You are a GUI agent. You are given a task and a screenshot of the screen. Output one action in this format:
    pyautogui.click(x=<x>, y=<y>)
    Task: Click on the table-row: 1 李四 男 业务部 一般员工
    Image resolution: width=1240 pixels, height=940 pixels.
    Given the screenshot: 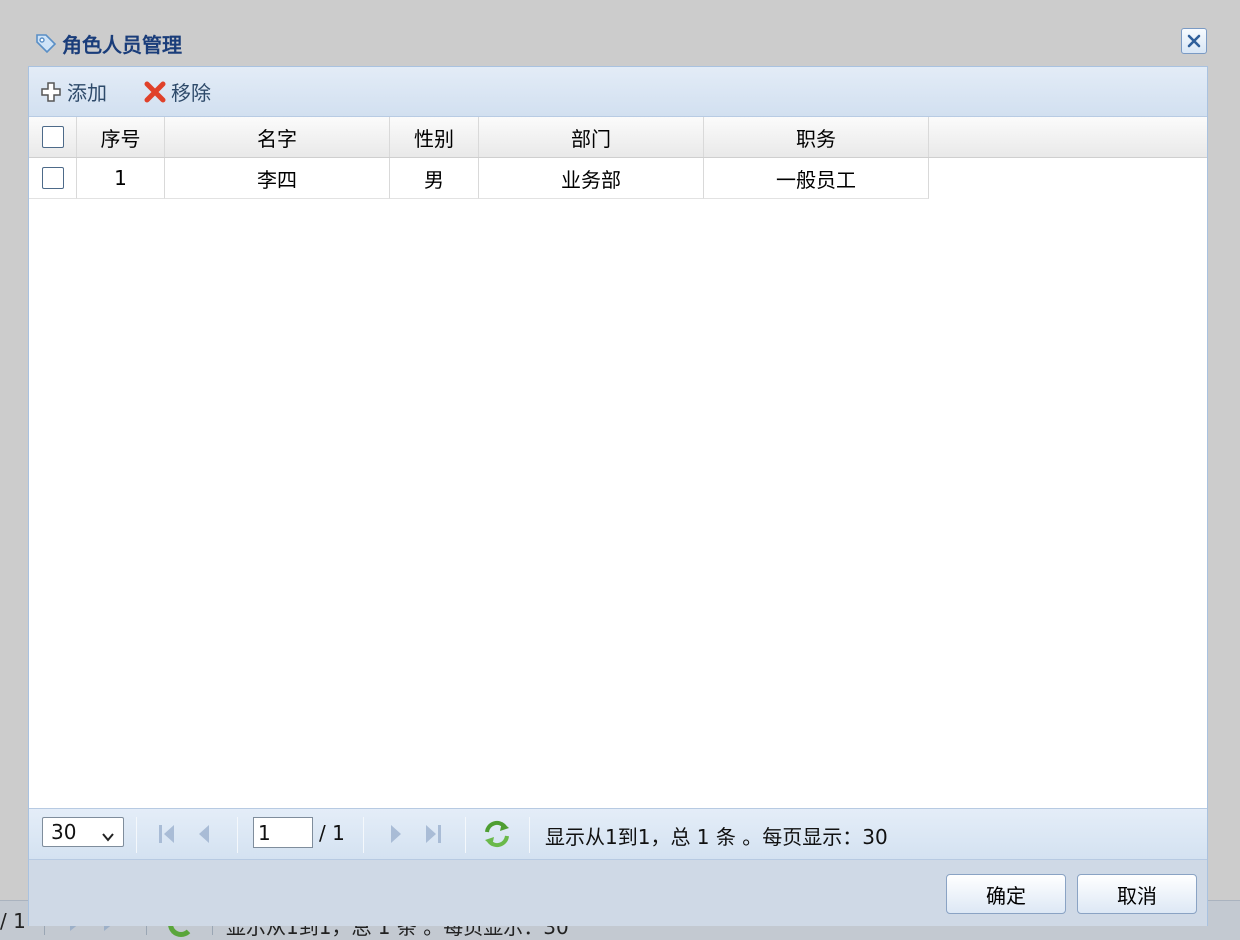 What is the action you would take?
    pyautogui.click(x=618, y=178)
    